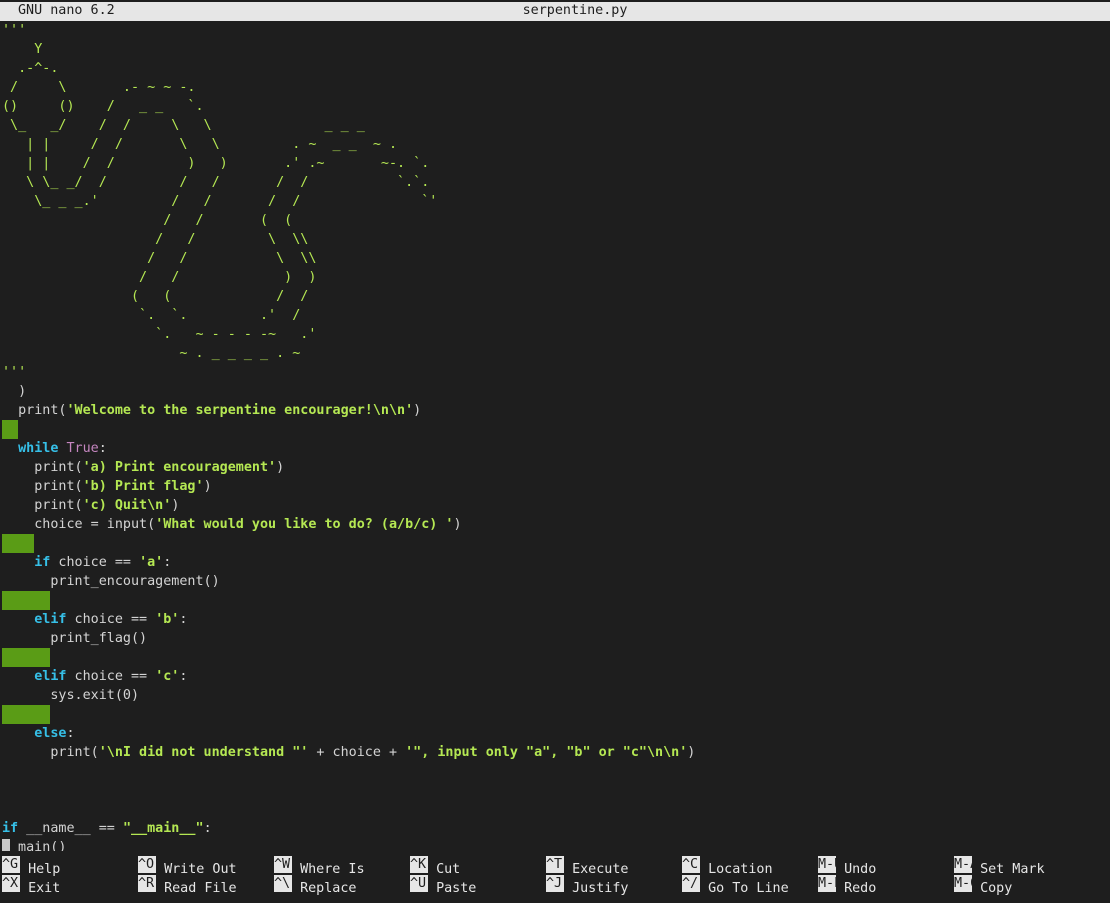  What do you see at coordinates (111, 581) in the screenshot?
I see `code-line: print_encouragement()` at bounding box center [111, 581].